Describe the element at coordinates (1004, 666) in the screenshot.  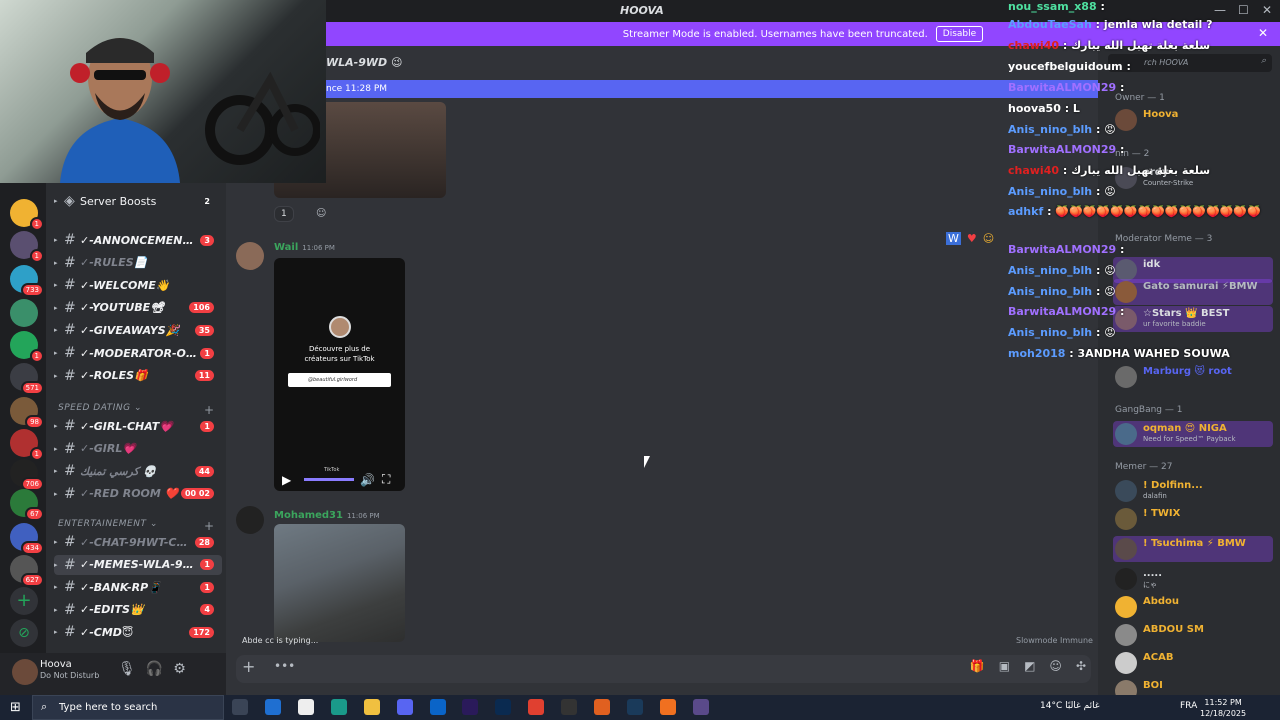
I see `gif-icon: ▣` at that location.